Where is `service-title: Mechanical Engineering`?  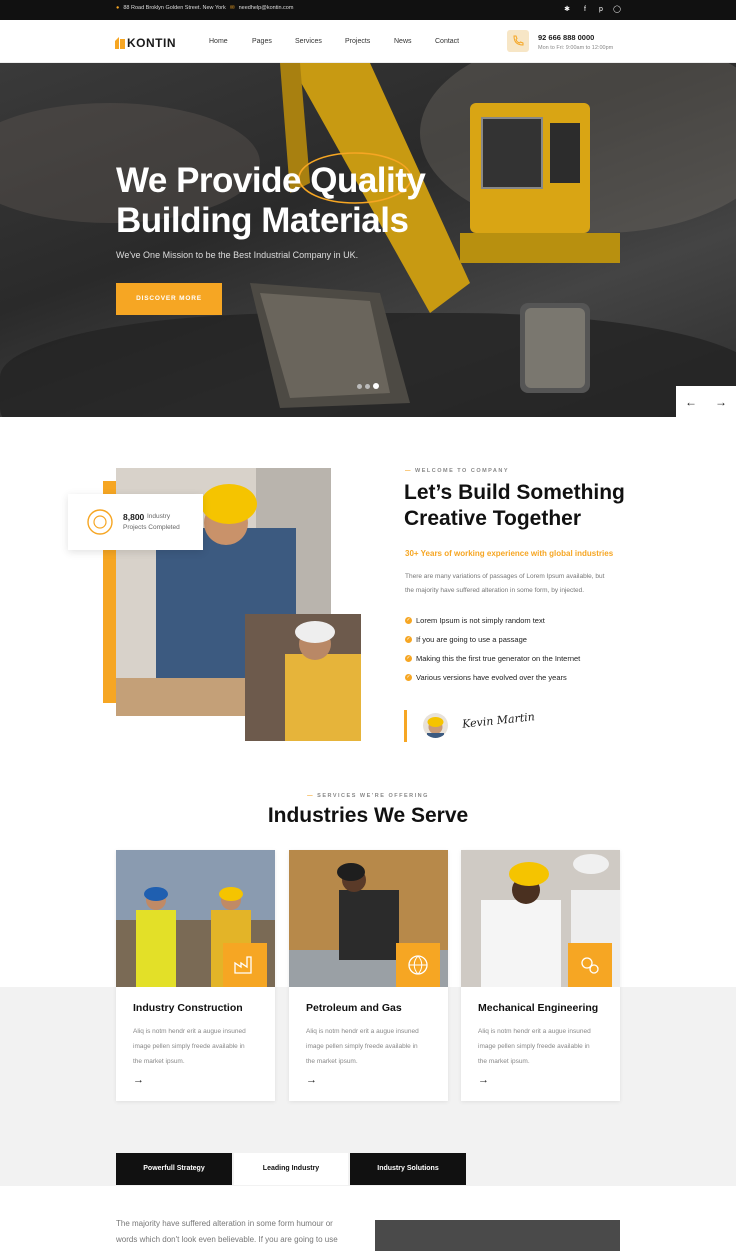
service-title: Mechanical Engineering is located at coordinates (538, 1008).